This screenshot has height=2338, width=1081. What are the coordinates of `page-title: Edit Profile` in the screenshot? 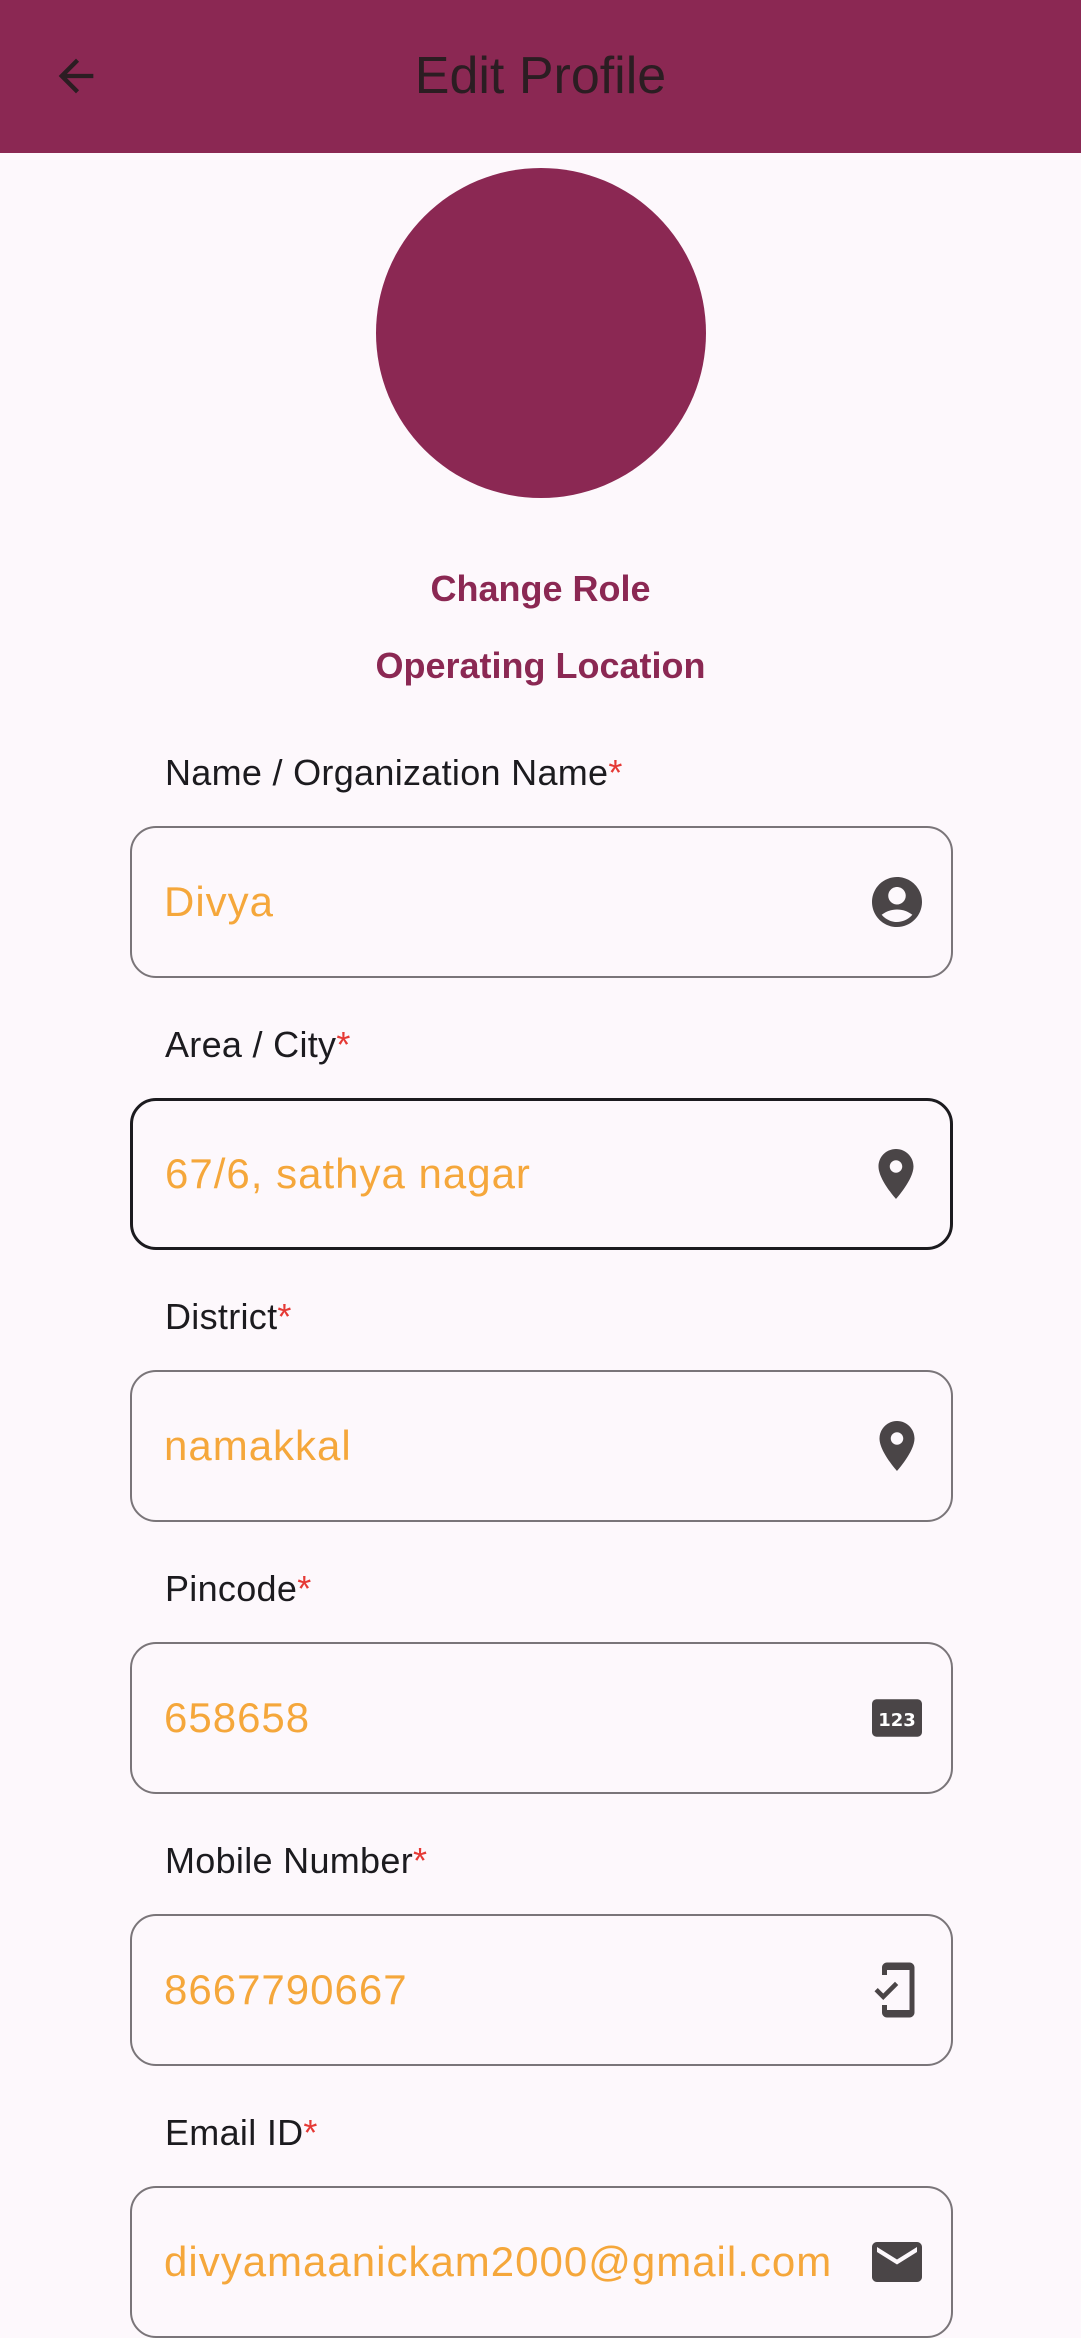 It's located at (540, 76).